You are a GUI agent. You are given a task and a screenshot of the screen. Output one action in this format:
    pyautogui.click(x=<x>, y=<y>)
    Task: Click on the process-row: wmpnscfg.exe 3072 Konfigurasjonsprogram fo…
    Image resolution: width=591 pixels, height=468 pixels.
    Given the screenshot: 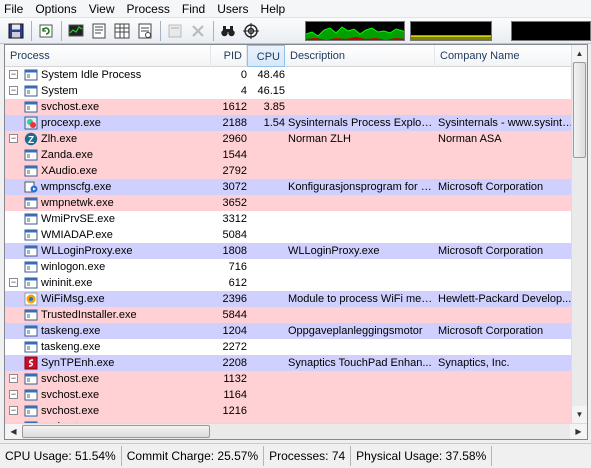 What is the action you would take?
    pyautogui.click(x=290, y=187)
    